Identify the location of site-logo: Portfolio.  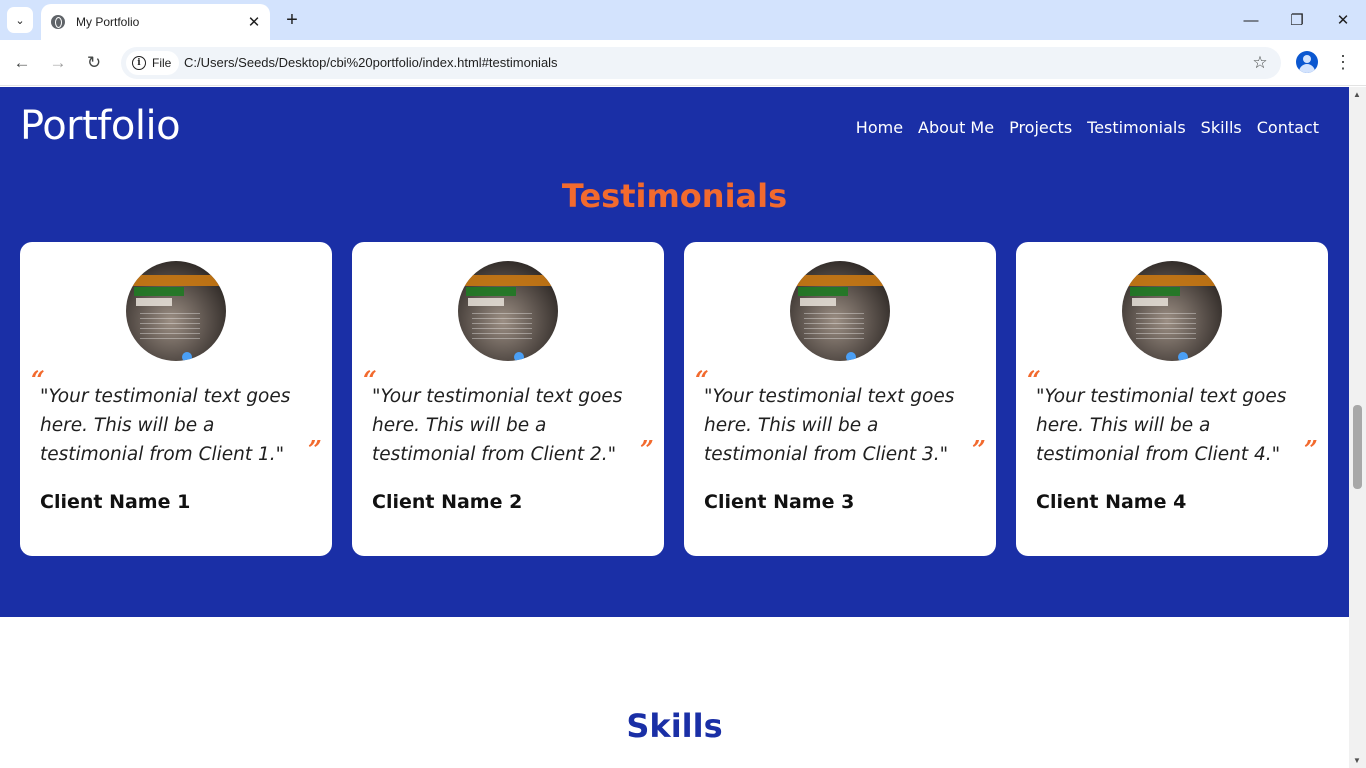
(100, 126).